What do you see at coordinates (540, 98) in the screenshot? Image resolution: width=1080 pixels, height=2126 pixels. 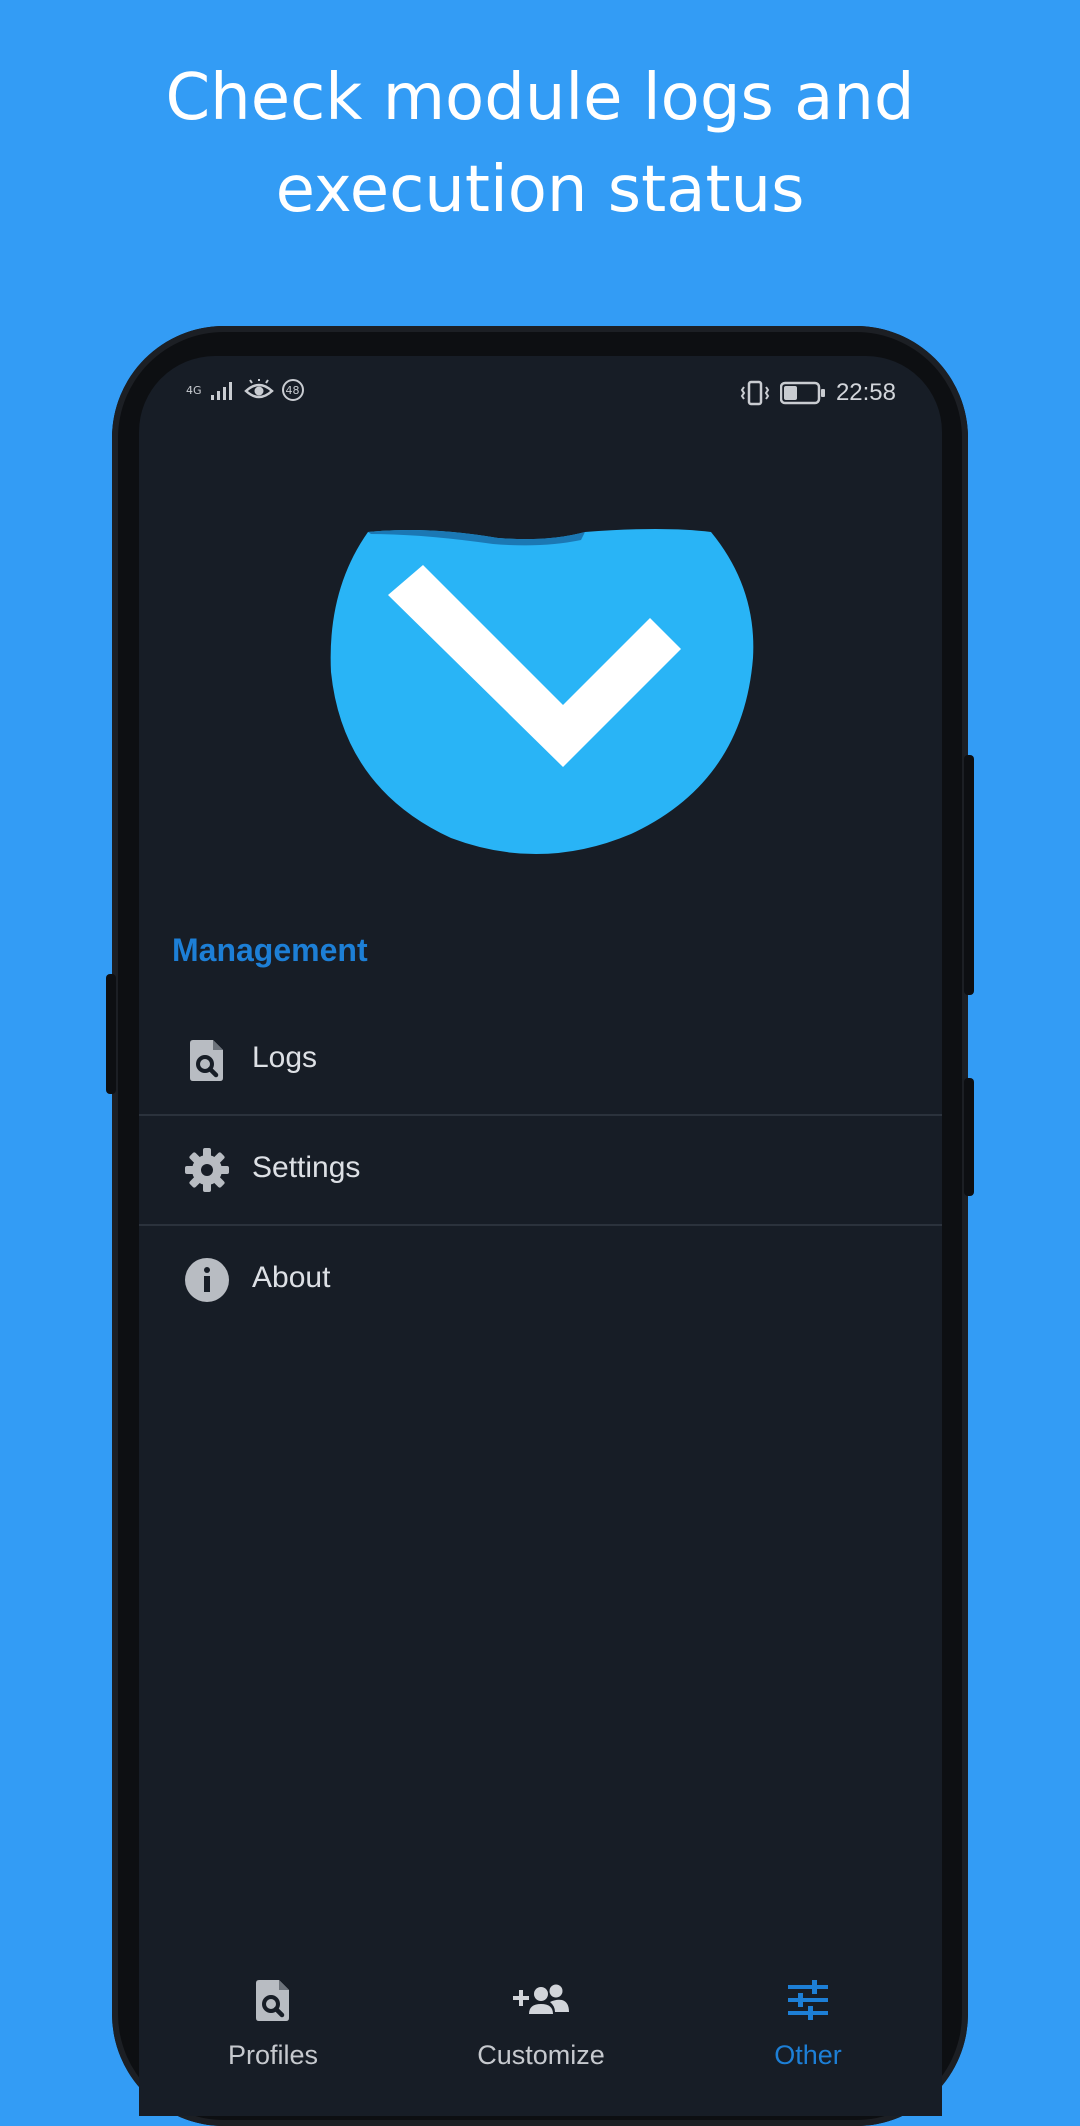 I see `headline-line-1: Check module logs and` at bounding box center [540, 98].